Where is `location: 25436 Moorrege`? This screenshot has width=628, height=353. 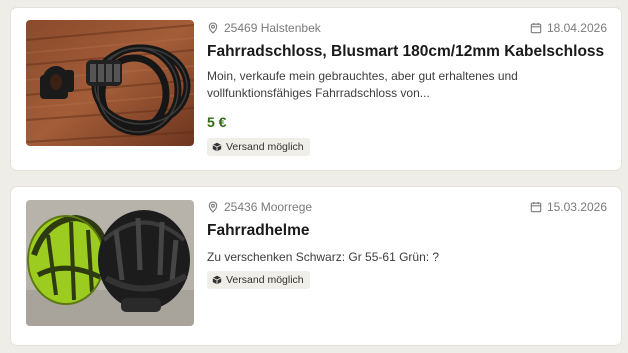 location: 25436 Moorrege is located at coordinates (259, 207).